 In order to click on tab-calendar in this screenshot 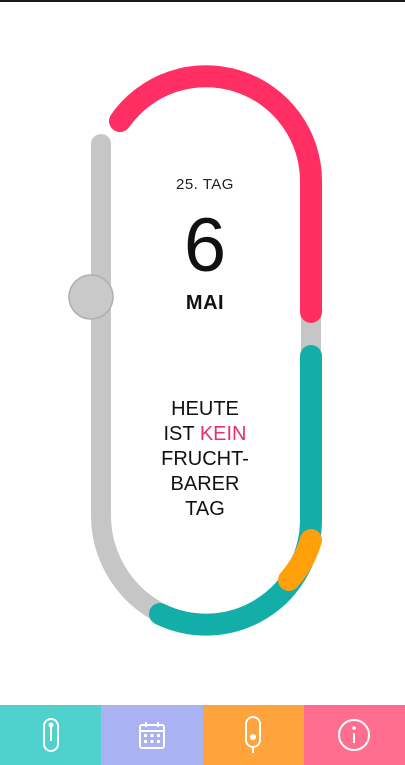, I will do `click(152, 735)`.